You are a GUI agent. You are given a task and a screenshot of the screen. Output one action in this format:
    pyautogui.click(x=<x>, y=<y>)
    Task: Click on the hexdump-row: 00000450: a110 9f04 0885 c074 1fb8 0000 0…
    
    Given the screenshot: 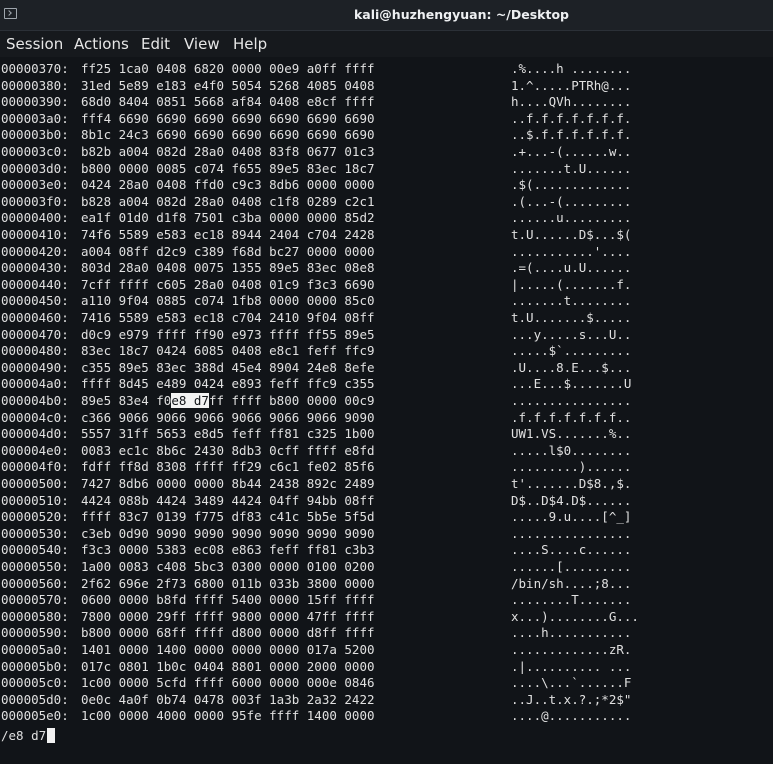 What is the action you would take?
    pyautogui.click(x=316, y=301)
    